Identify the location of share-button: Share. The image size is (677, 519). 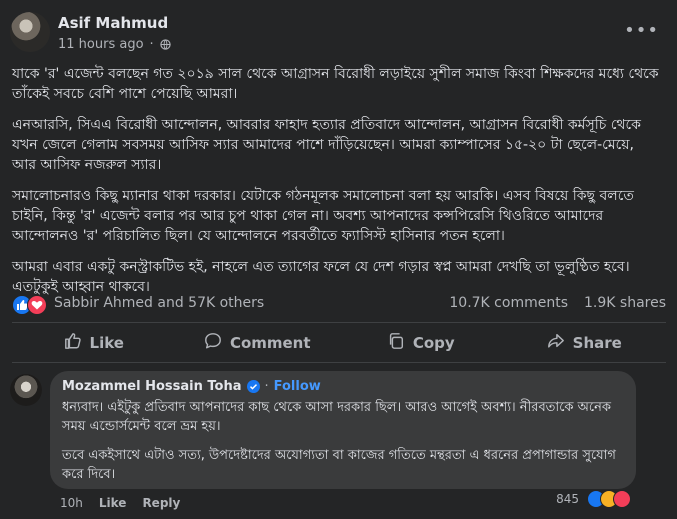
(585, 343).